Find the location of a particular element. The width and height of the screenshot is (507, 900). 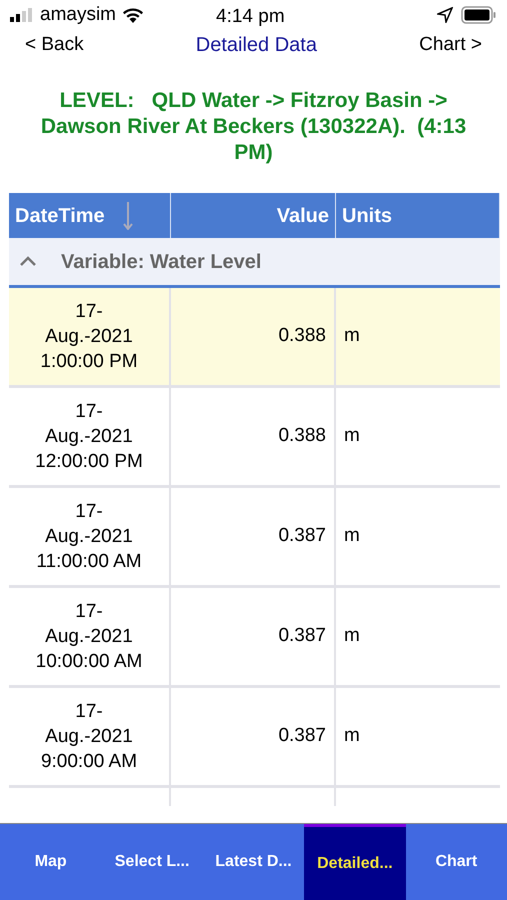

table-cell-text: 17- Aug.-2021 1:00:00 PM is located at coordinates (89, 337).